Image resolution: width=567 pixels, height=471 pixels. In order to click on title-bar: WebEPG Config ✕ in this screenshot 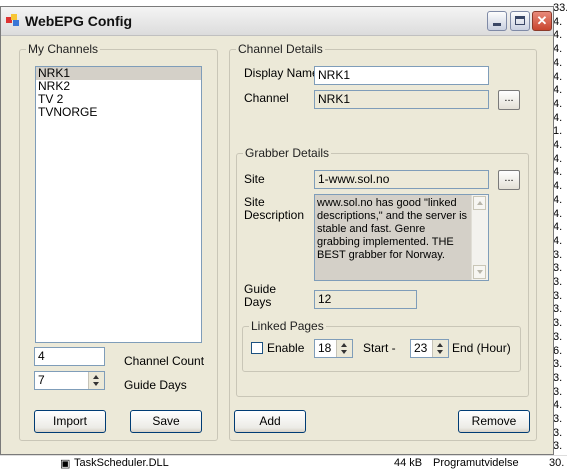, I will do `click(277, 21)`.